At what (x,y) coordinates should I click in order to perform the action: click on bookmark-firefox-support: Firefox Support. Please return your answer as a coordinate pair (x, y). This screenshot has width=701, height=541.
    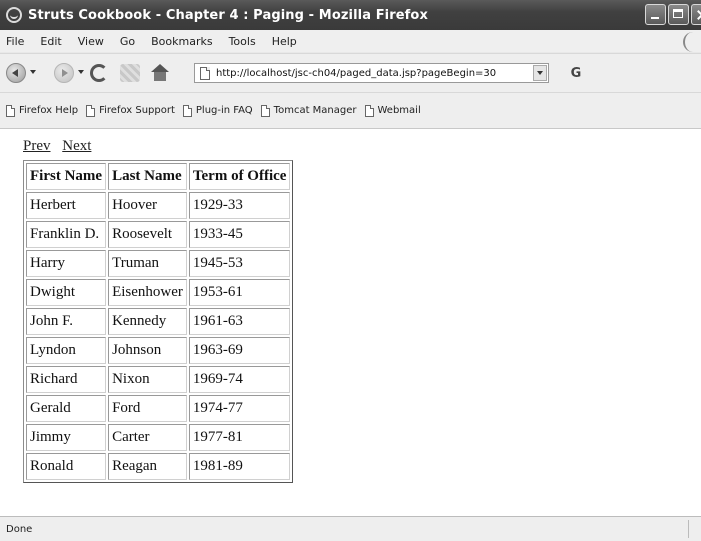
    Looking at the image, I should click on (130, 110).